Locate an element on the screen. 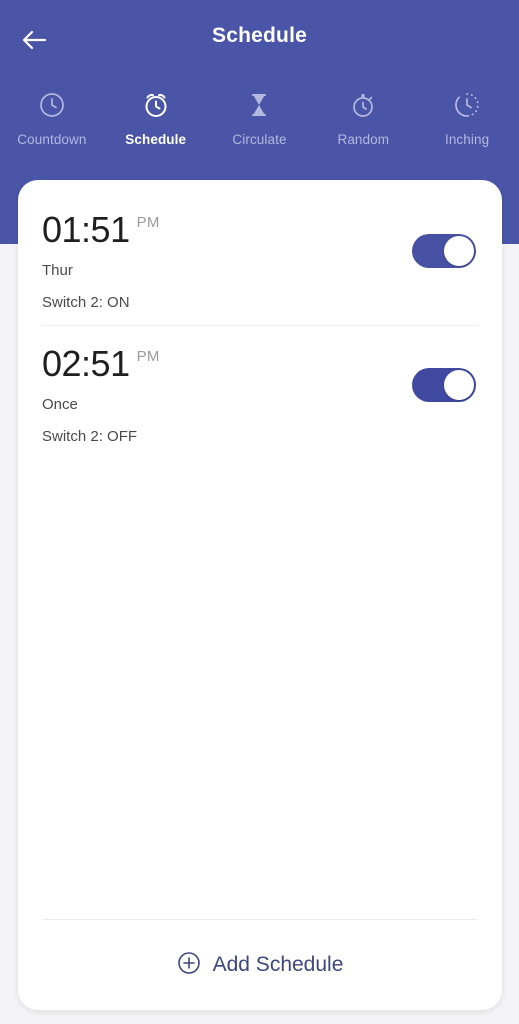 This screenshot has width=519, height=1024. tab-schedule: Schedule is located at coordinates (156, 117).